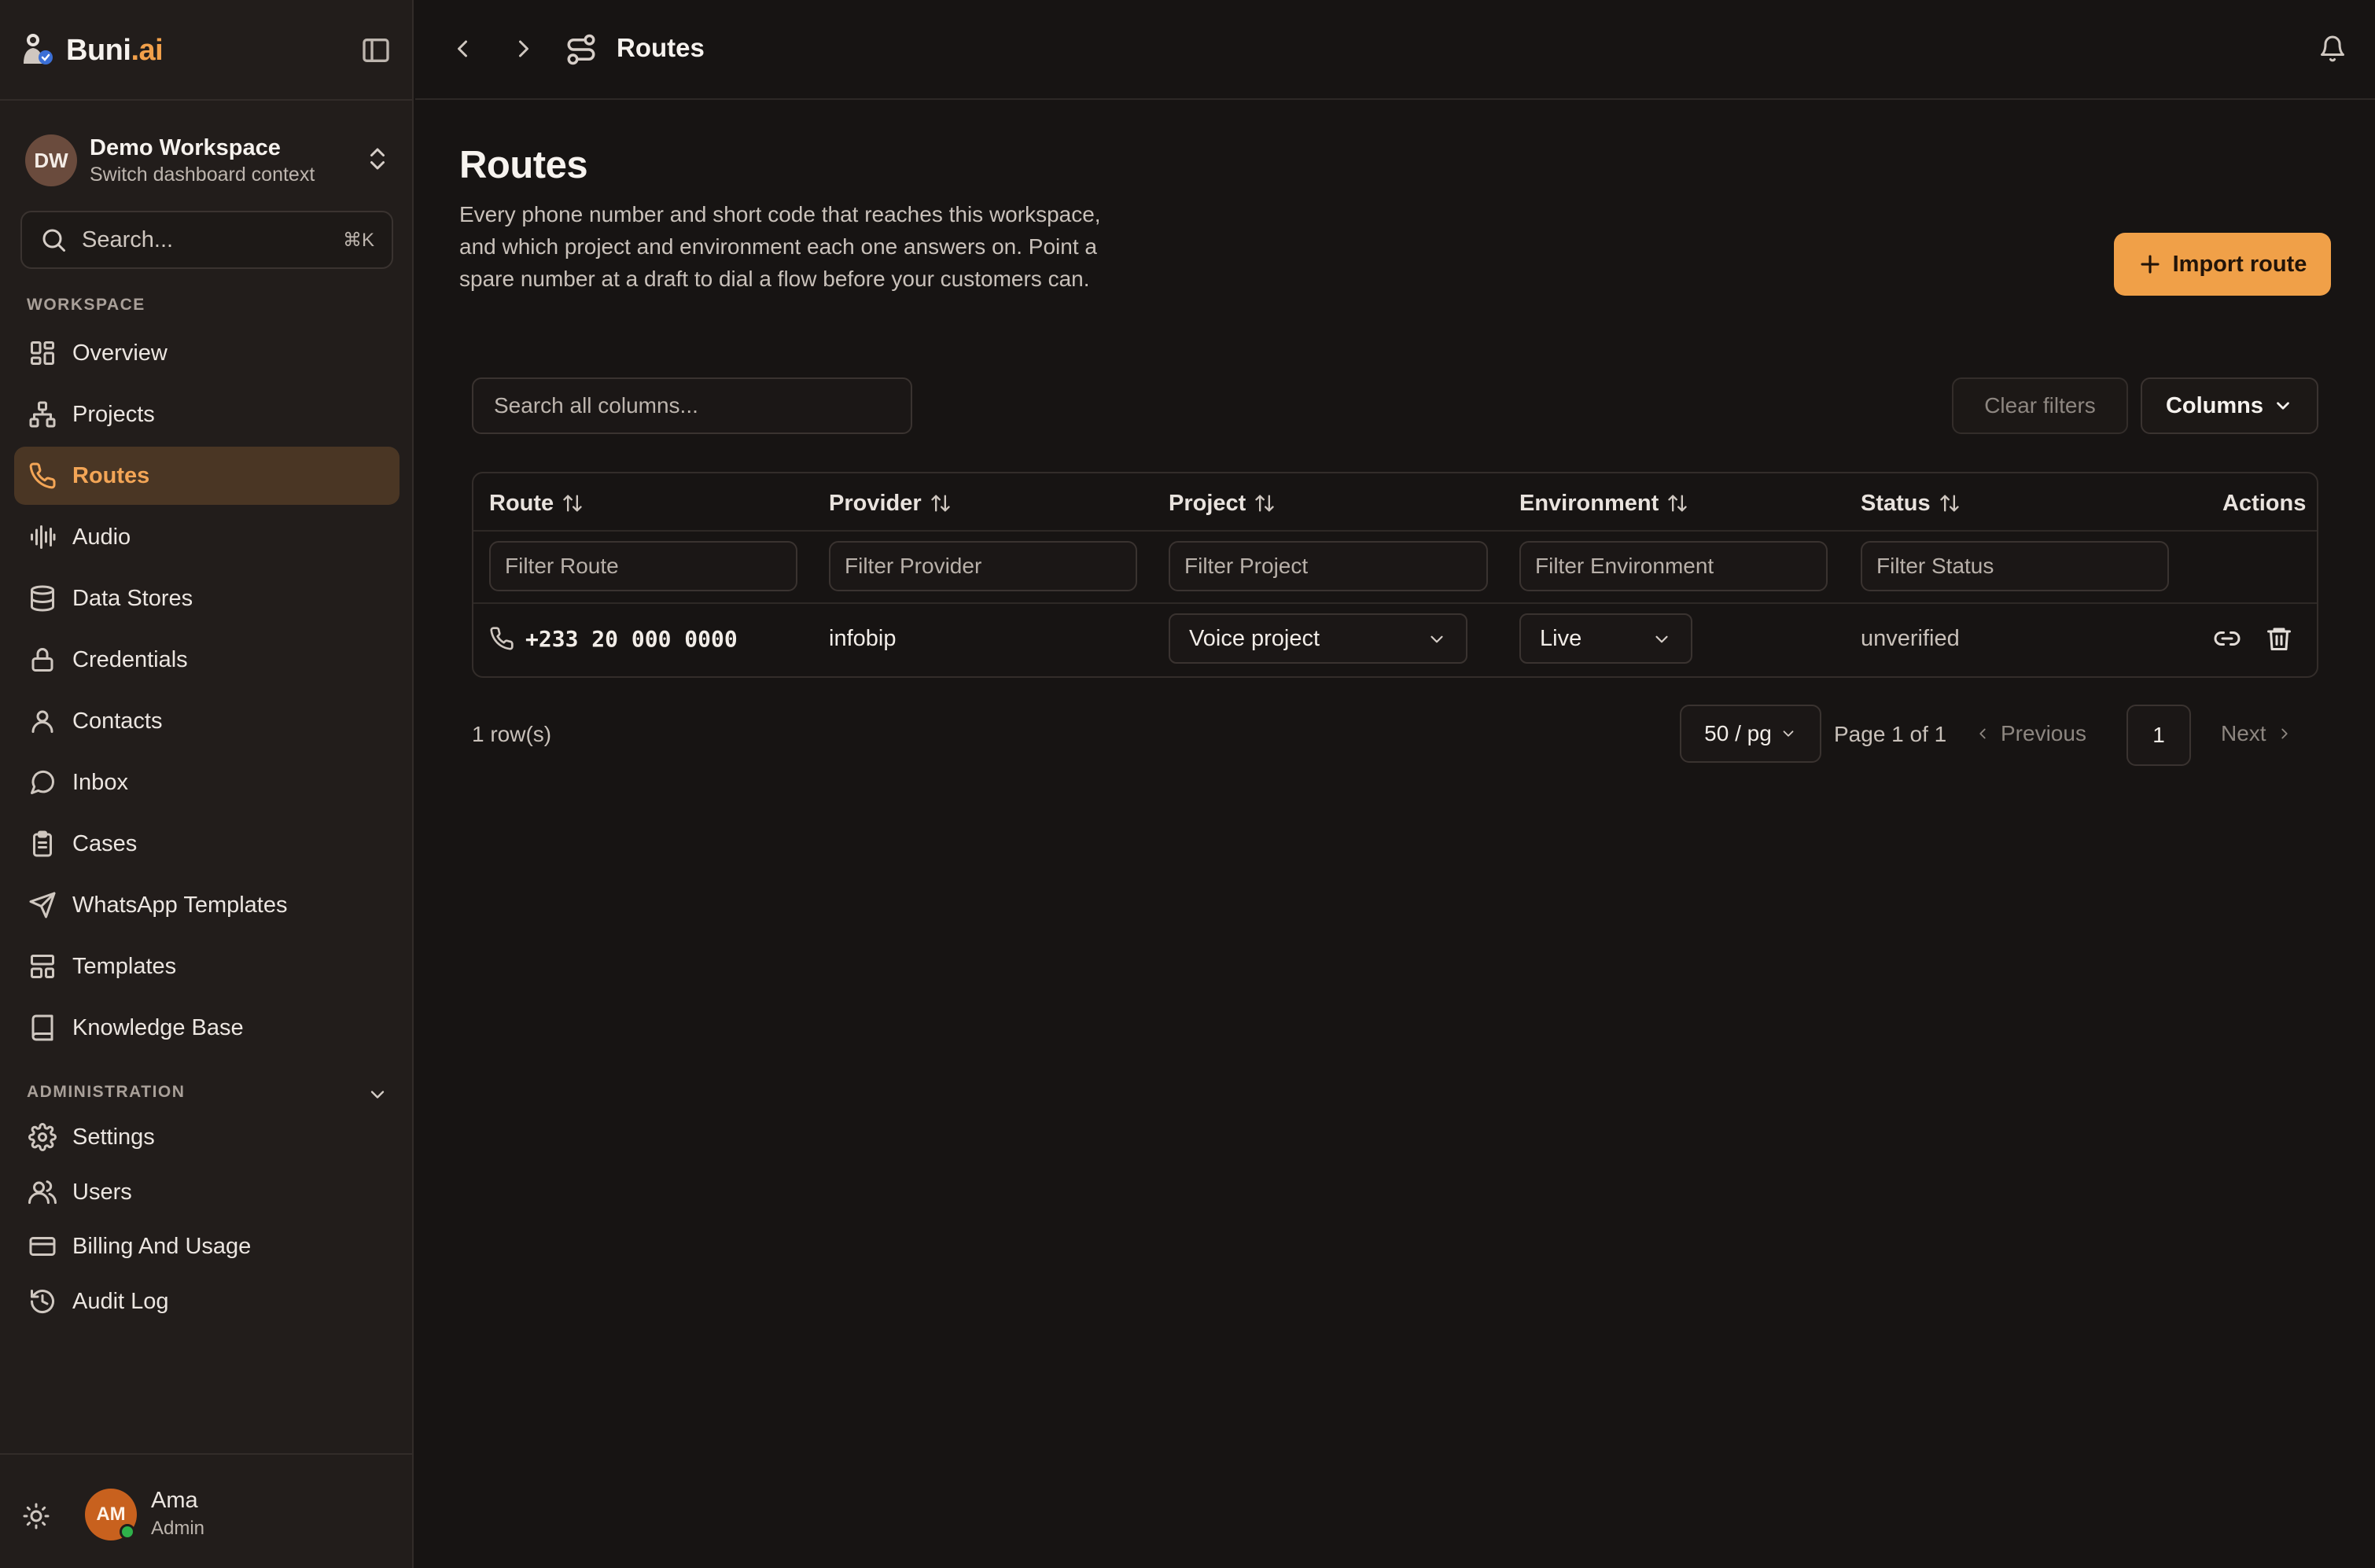 This screenshot has height=1568, width=2375. Describe the element at coordinates (1561, 638) in the screenshot. I see `environment-select-value: Live` at that location.